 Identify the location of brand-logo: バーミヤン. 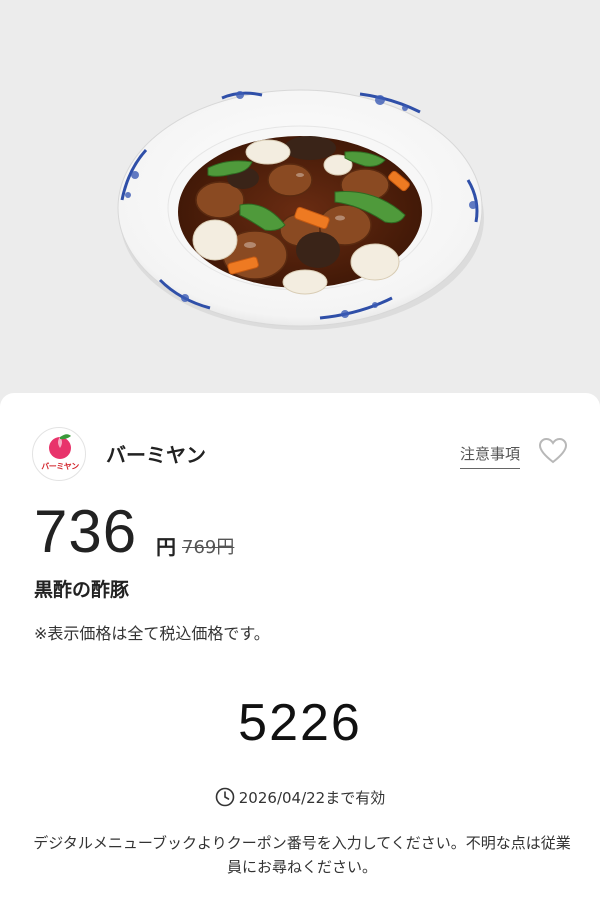
(59, 454).